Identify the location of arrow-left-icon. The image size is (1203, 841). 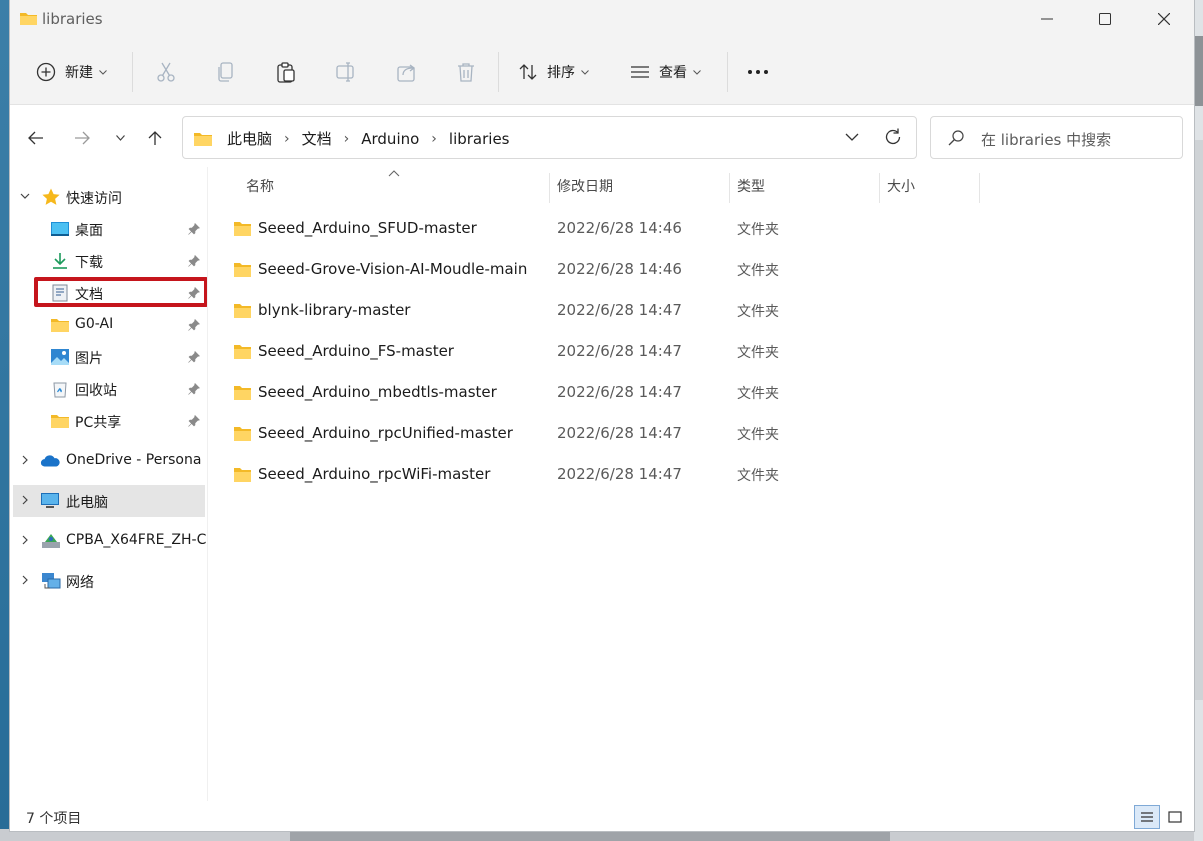
(35, 138).